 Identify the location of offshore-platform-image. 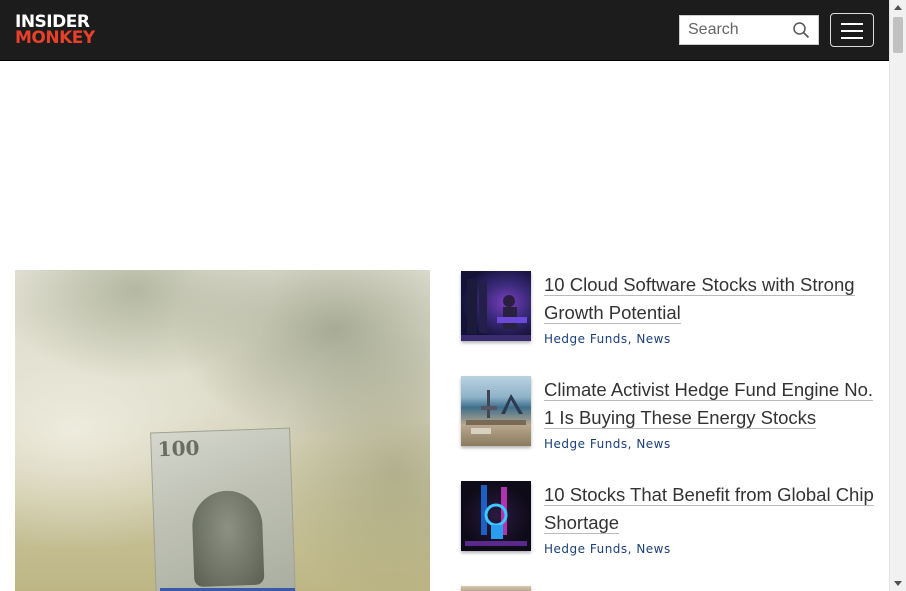
(496, 412).